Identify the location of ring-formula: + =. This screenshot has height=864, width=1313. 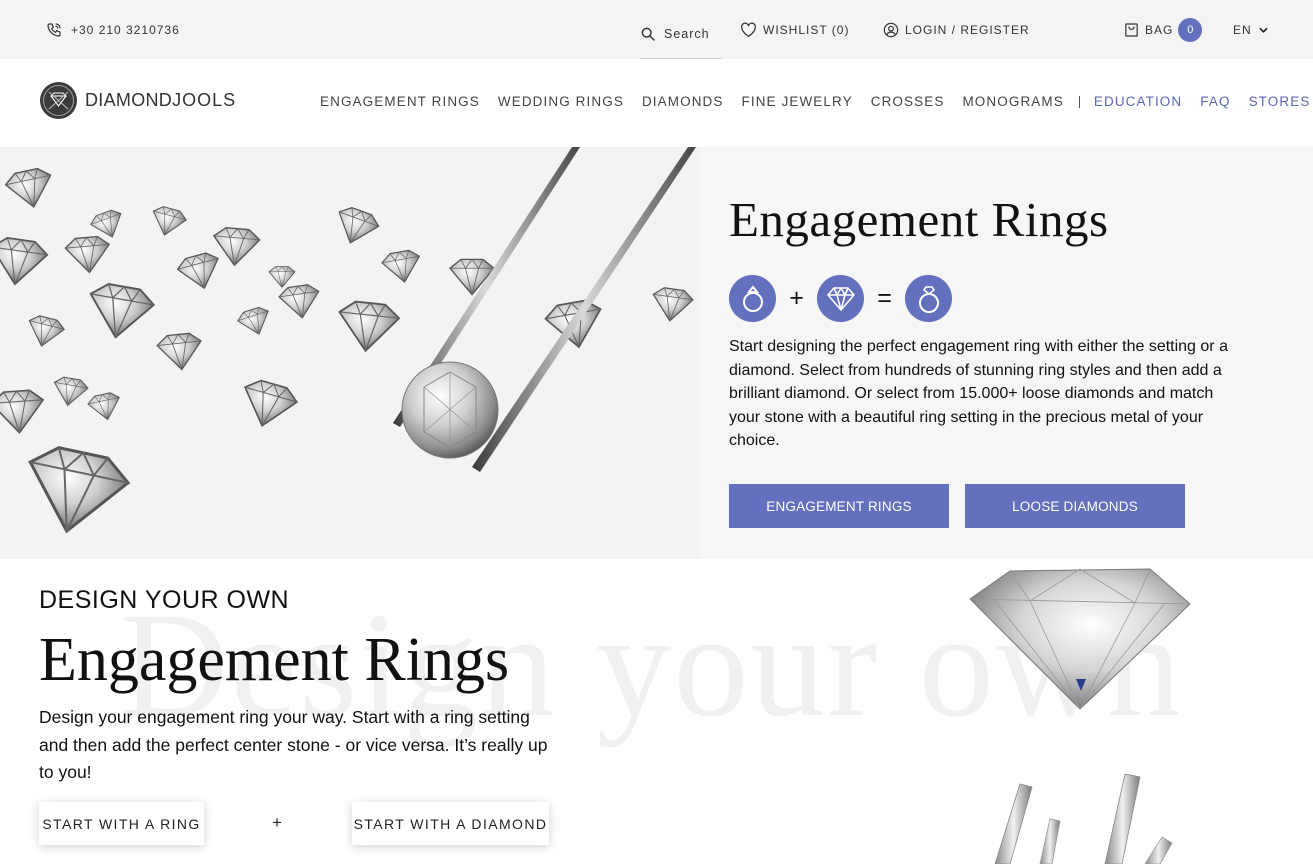
(840, 298).